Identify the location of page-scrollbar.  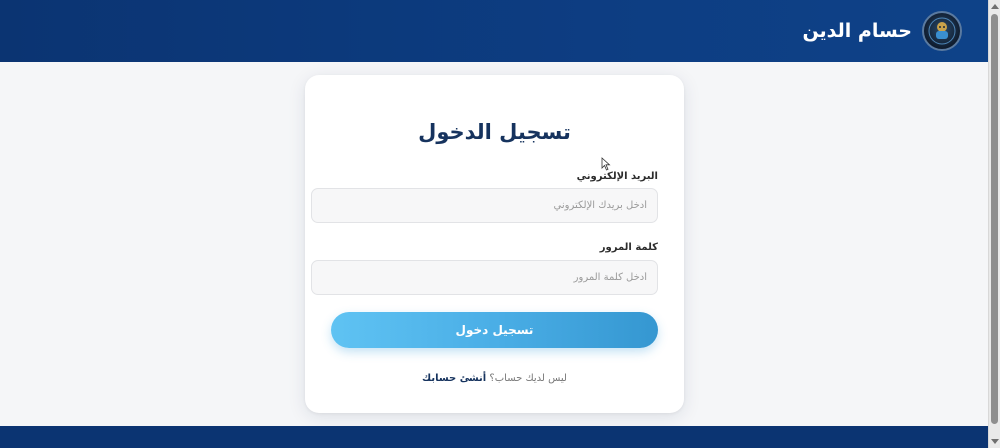
(994, 224).